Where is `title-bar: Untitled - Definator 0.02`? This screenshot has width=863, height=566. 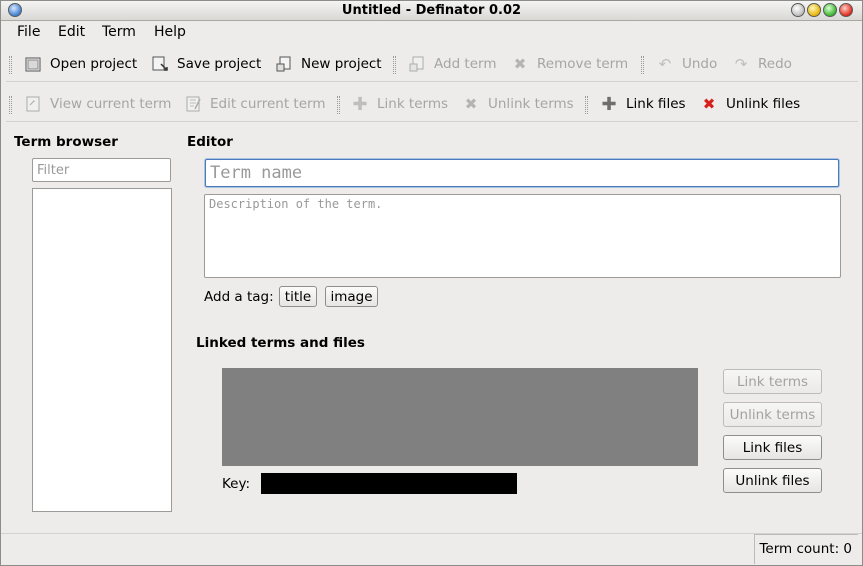 title-bar: Untitled - Definator 0.02 is located at coordinates (431, 11).